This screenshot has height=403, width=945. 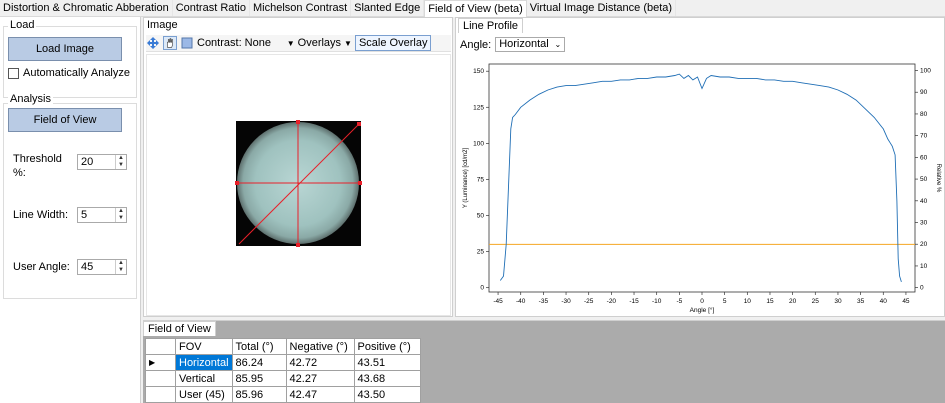 What do you see at coordinates (388, 8) in the screenshot?
I see `tab-slanted-edge: Slanted Edge` at bounding box center [388, 8].